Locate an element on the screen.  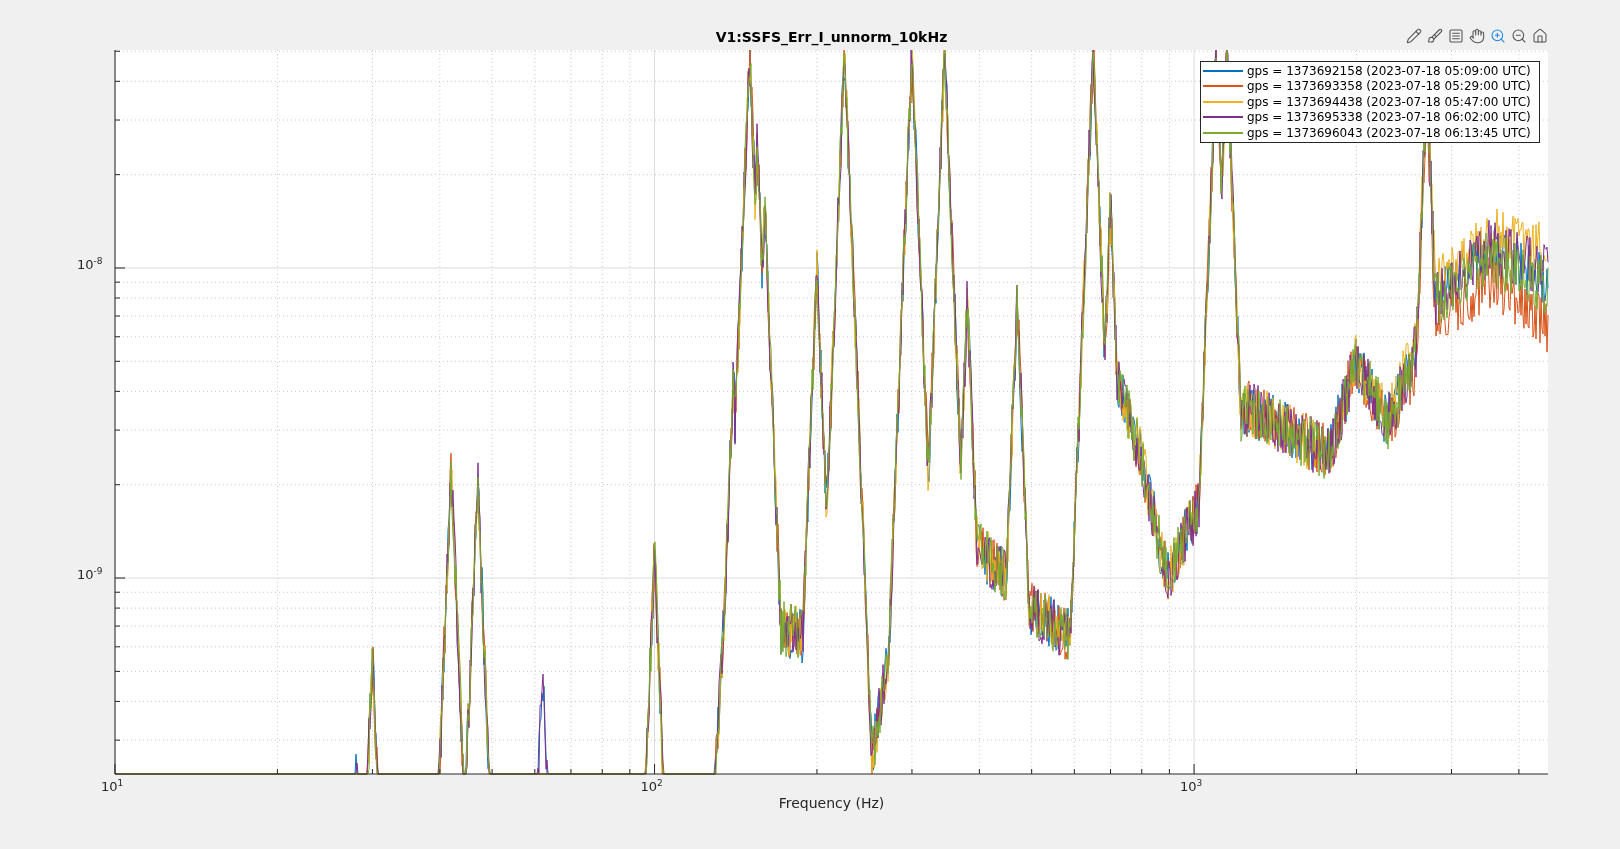
legend-label: gps = 1373692158 (2023-07-18 05:09:00 UTC) is located at coordinates (1389, 70).